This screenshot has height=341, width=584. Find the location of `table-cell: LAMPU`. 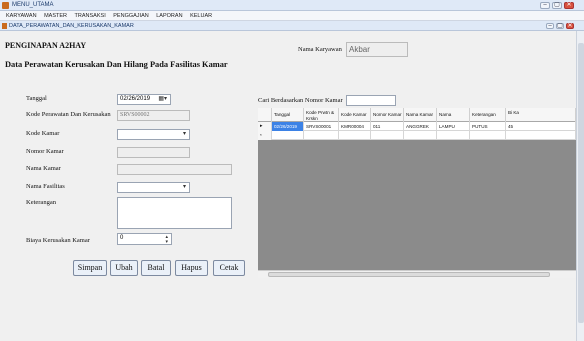

table-cell: LAMPU is located at coordinates (453, 126).